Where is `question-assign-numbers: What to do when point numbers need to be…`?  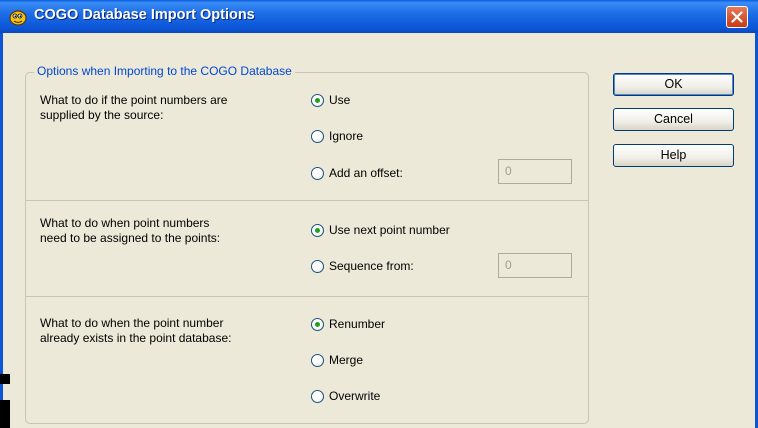
question-assign-numbers: What to do when point numbers need to be… is located at coordinates (130, 230).